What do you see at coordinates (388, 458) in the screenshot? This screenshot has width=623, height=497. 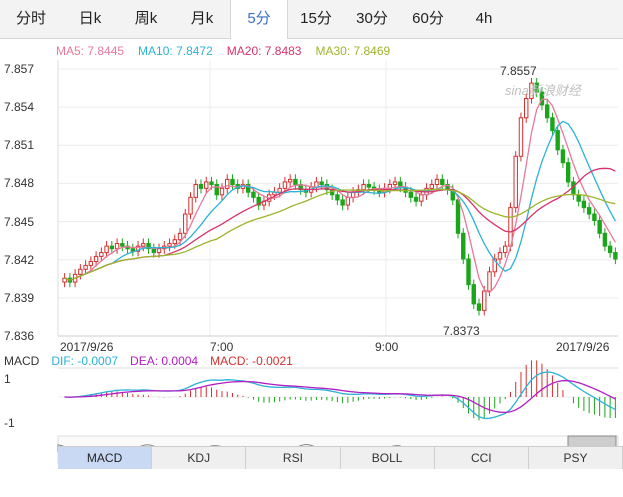 I see `indicator-tab-boll: BOLL` at bounding box center [388, 458].